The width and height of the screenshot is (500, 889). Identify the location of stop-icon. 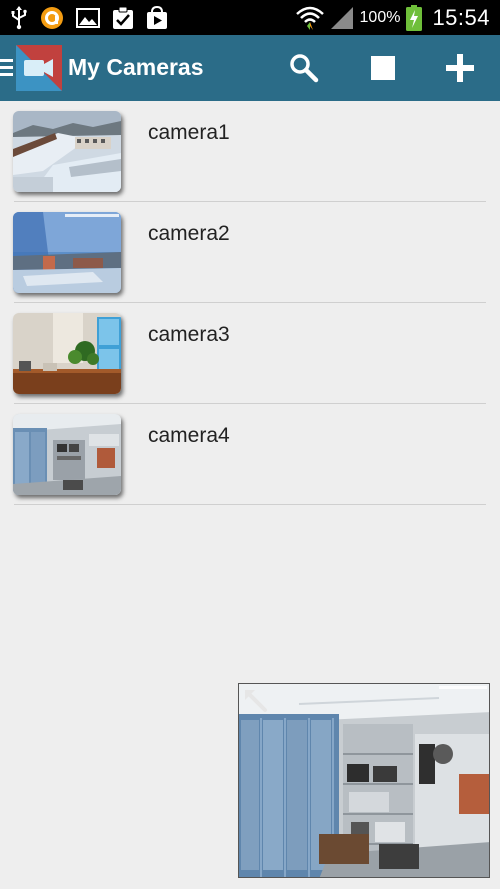
(383, 68).